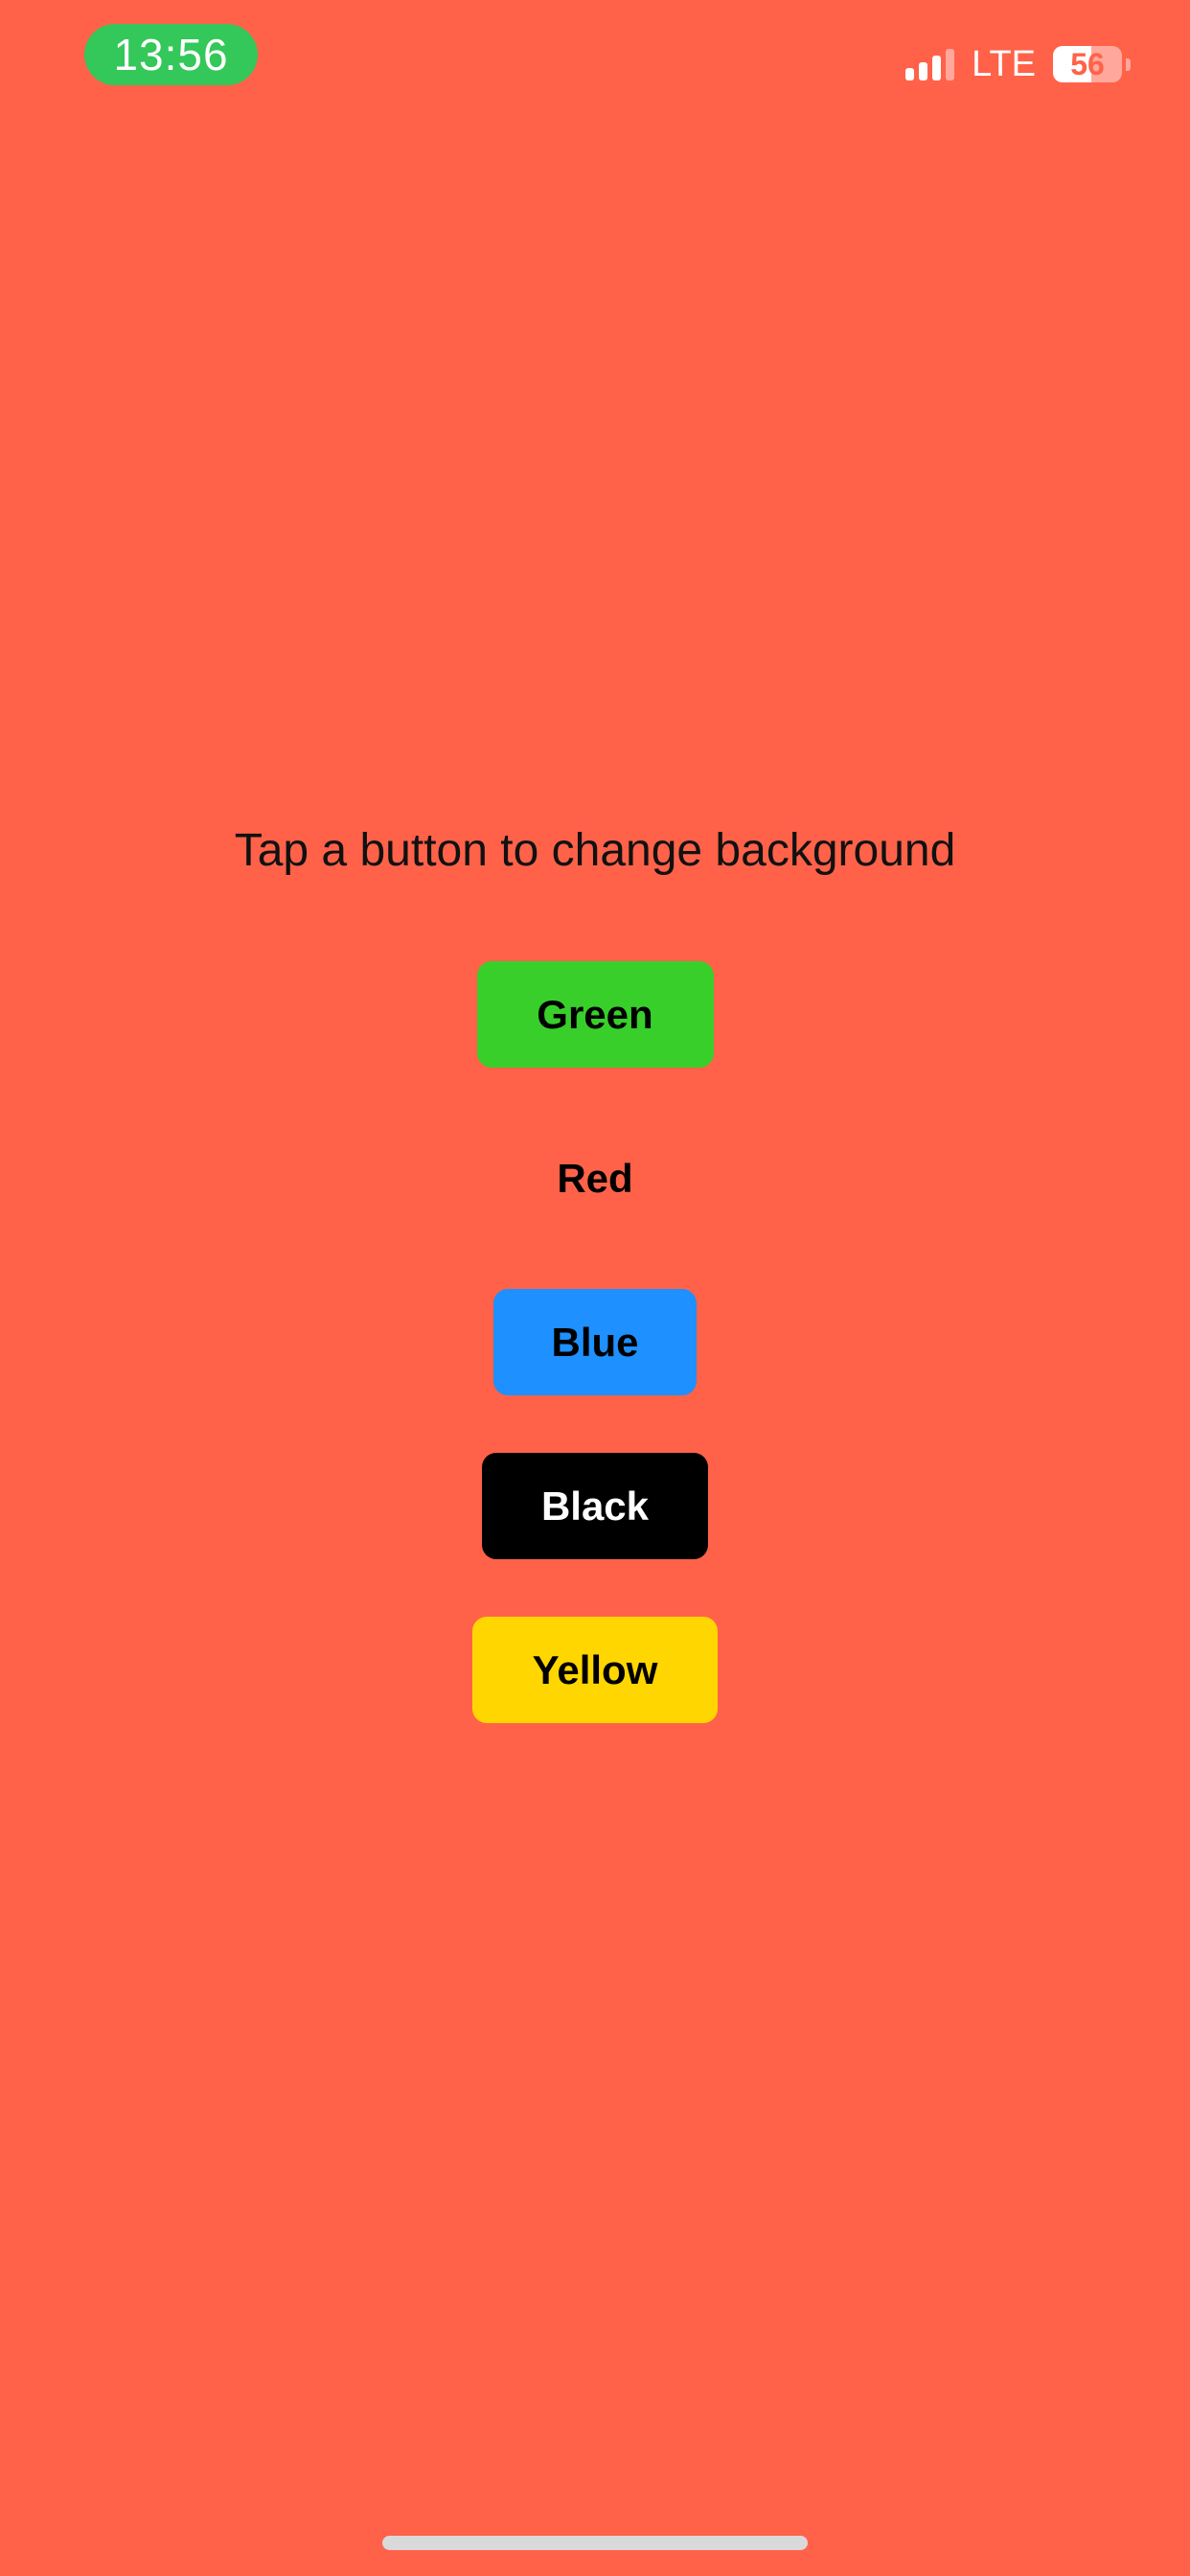 Image resolution: width=1190 pixels, height=2576 pixels. I want to click on black-button: Black, so click(595, 1506).